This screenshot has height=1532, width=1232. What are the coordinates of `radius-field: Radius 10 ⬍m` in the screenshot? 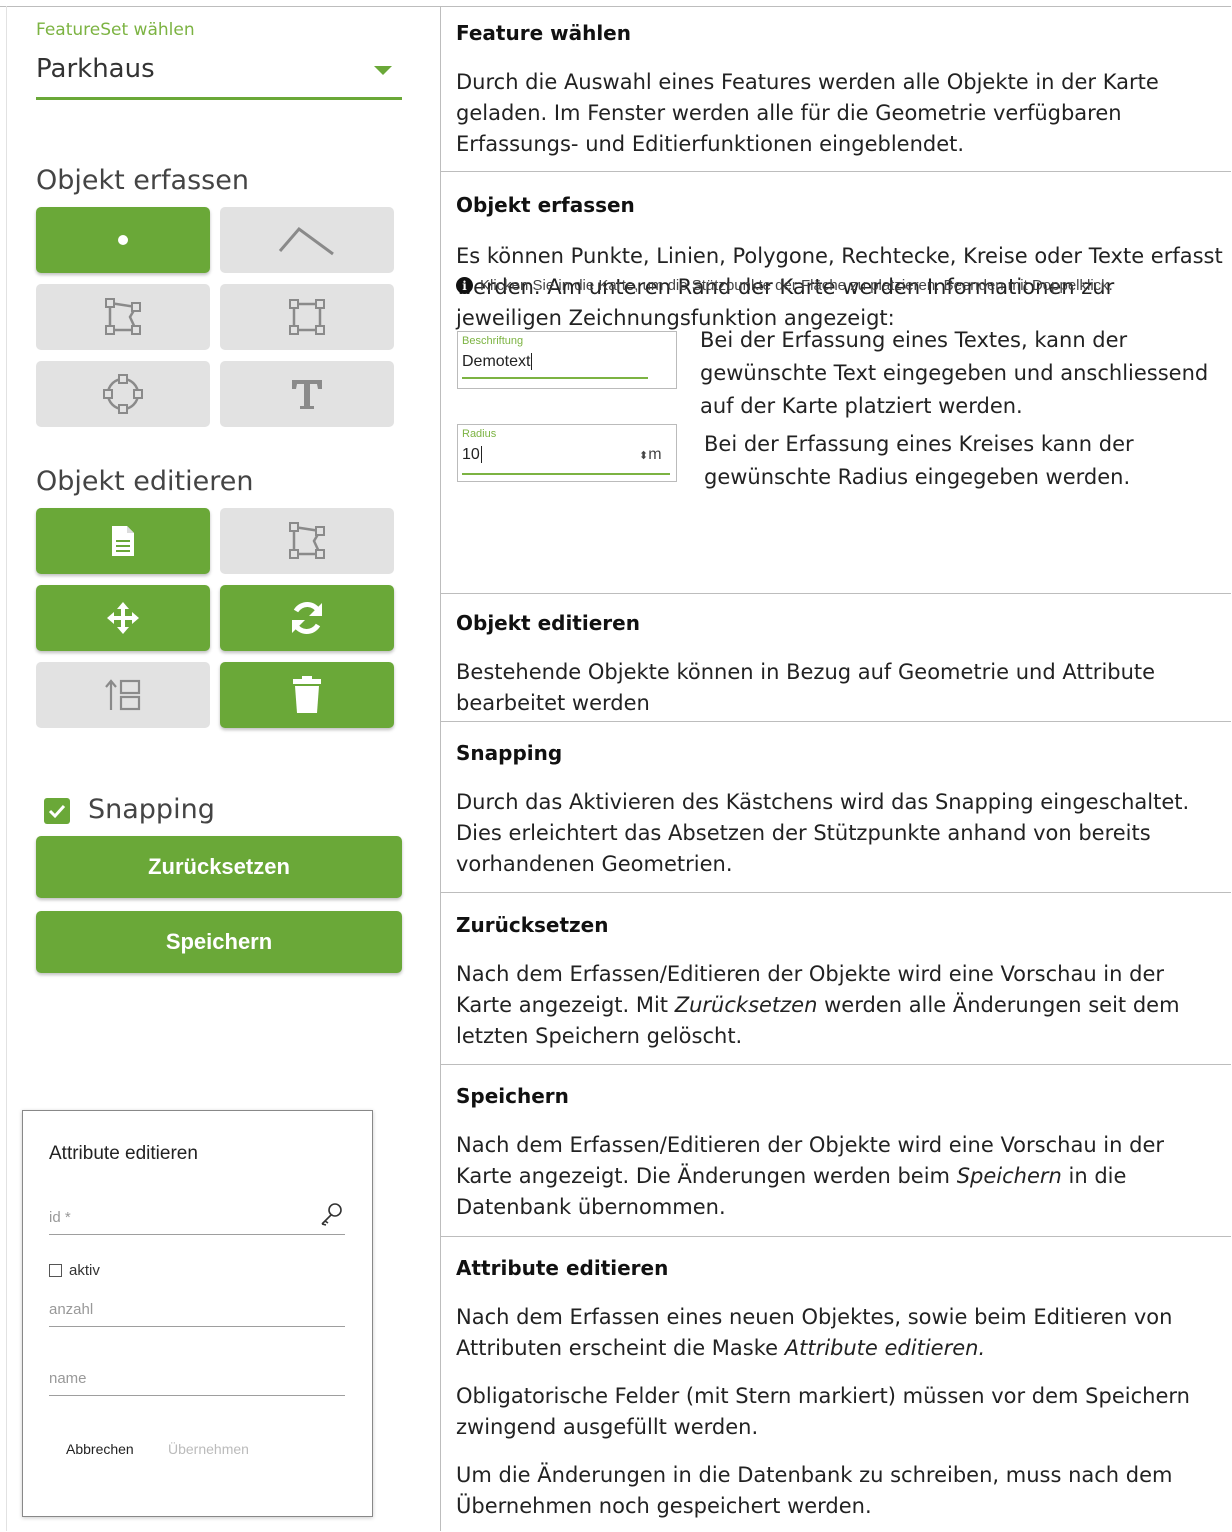 It's located at (567, 453).